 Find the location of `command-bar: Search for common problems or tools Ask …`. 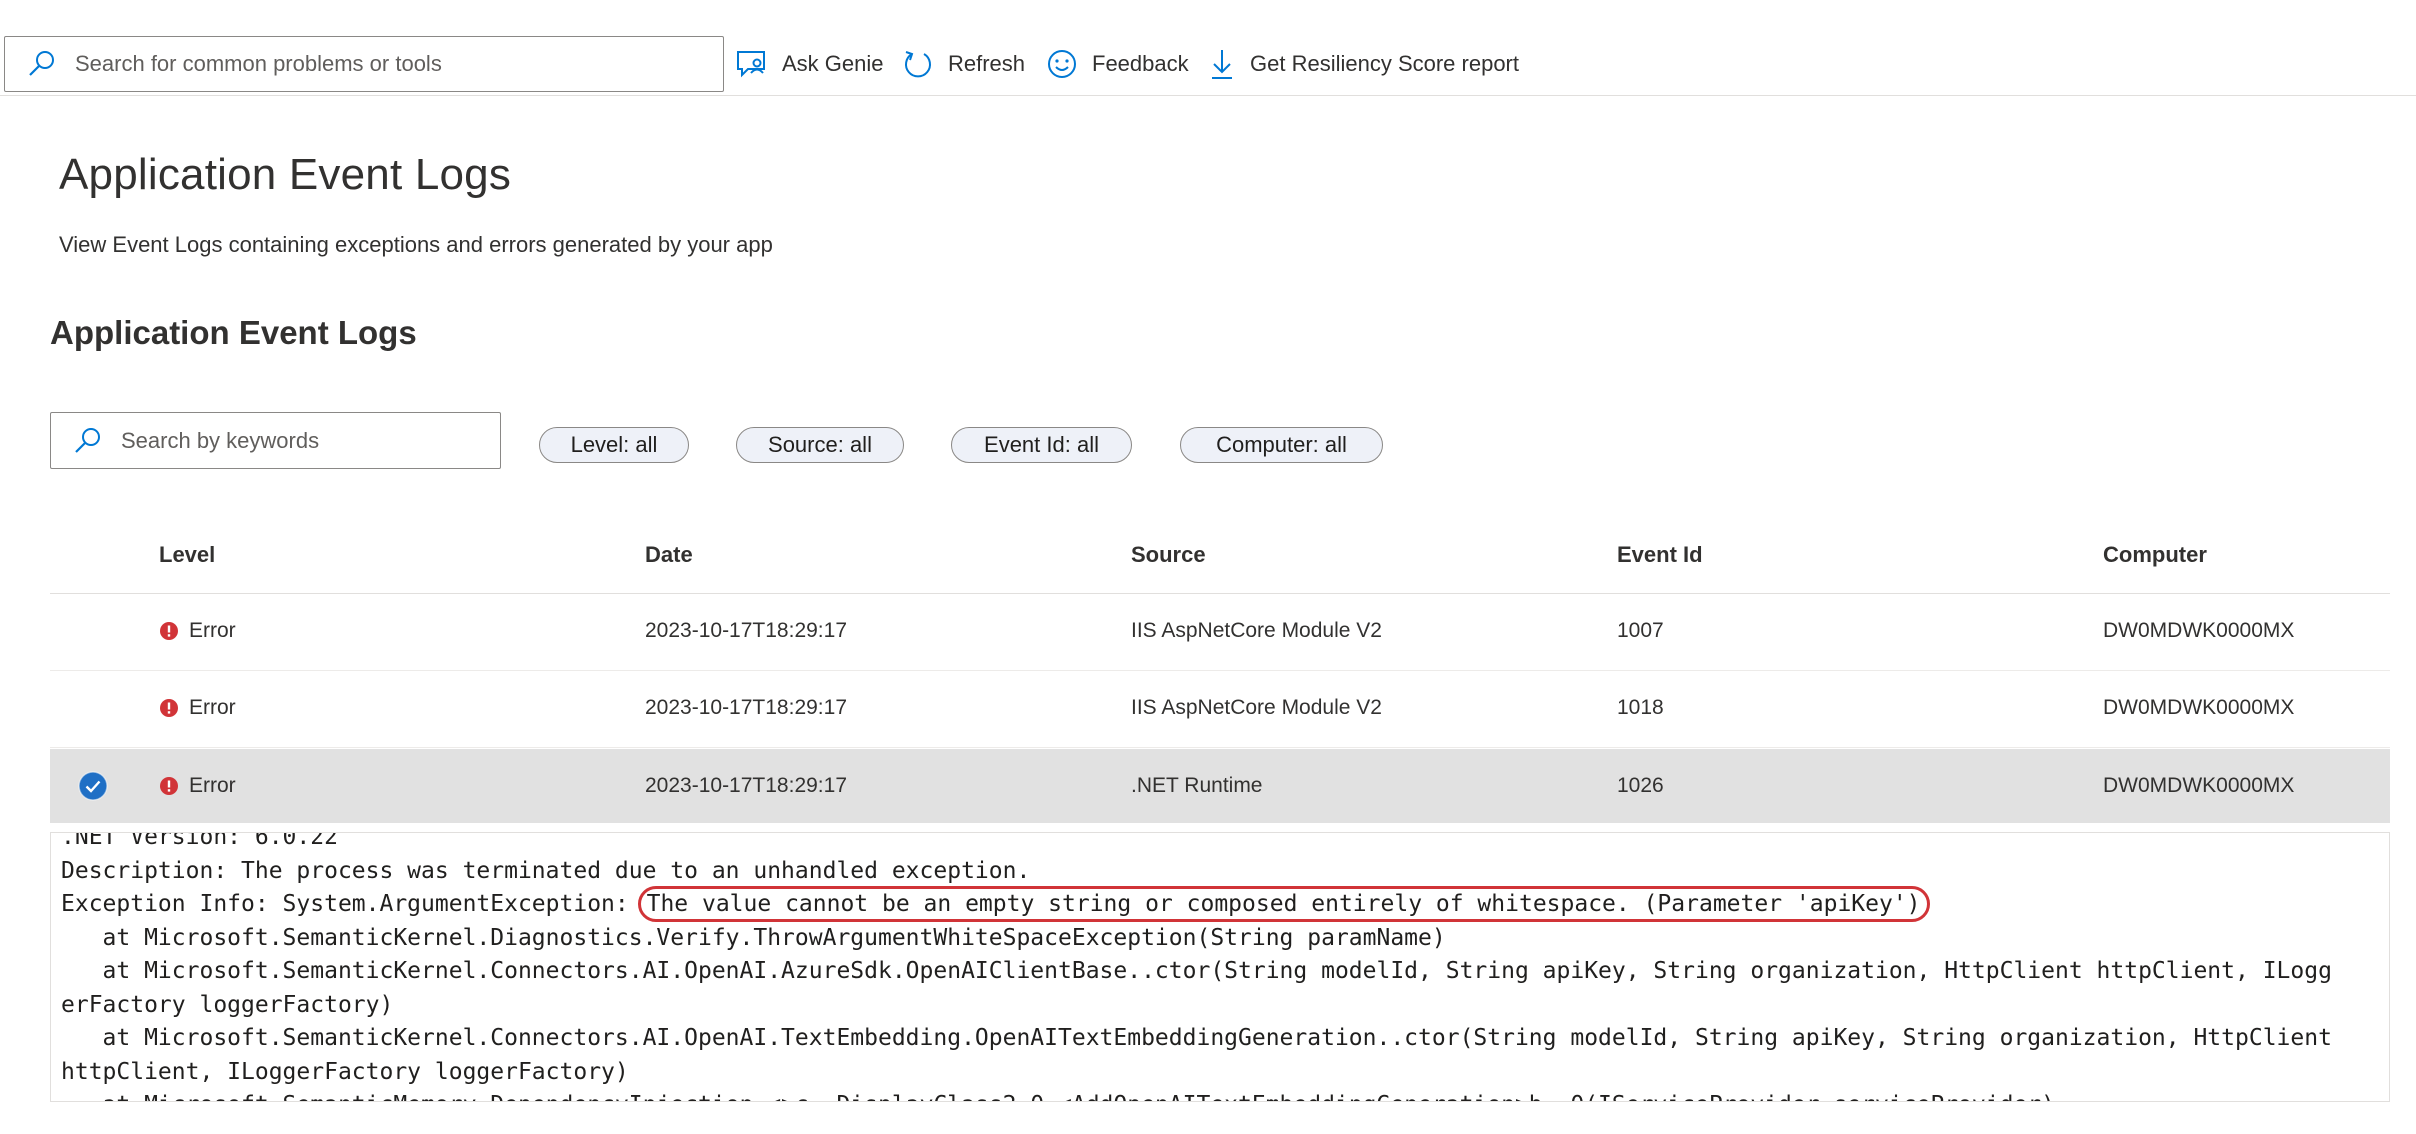

command-bar: Search for common problems or tools Ask … is located at coordinates (1208, 48).